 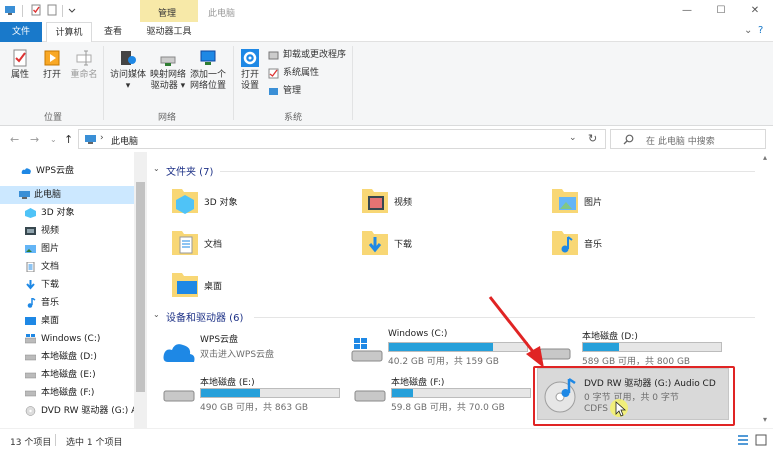 I want to click on drive-name: WPS云盘, so click(x=219, y=340).